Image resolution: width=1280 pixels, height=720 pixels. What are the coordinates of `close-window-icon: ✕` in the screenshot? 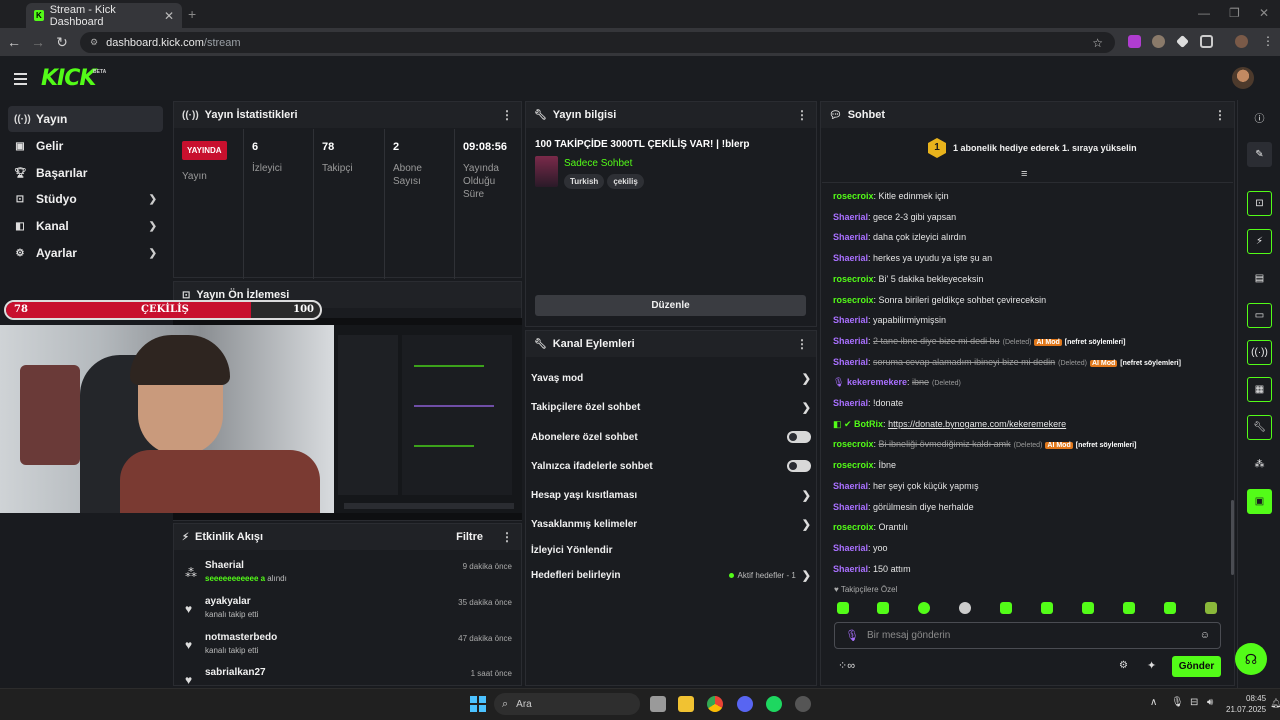 It's located at (1264, 13).